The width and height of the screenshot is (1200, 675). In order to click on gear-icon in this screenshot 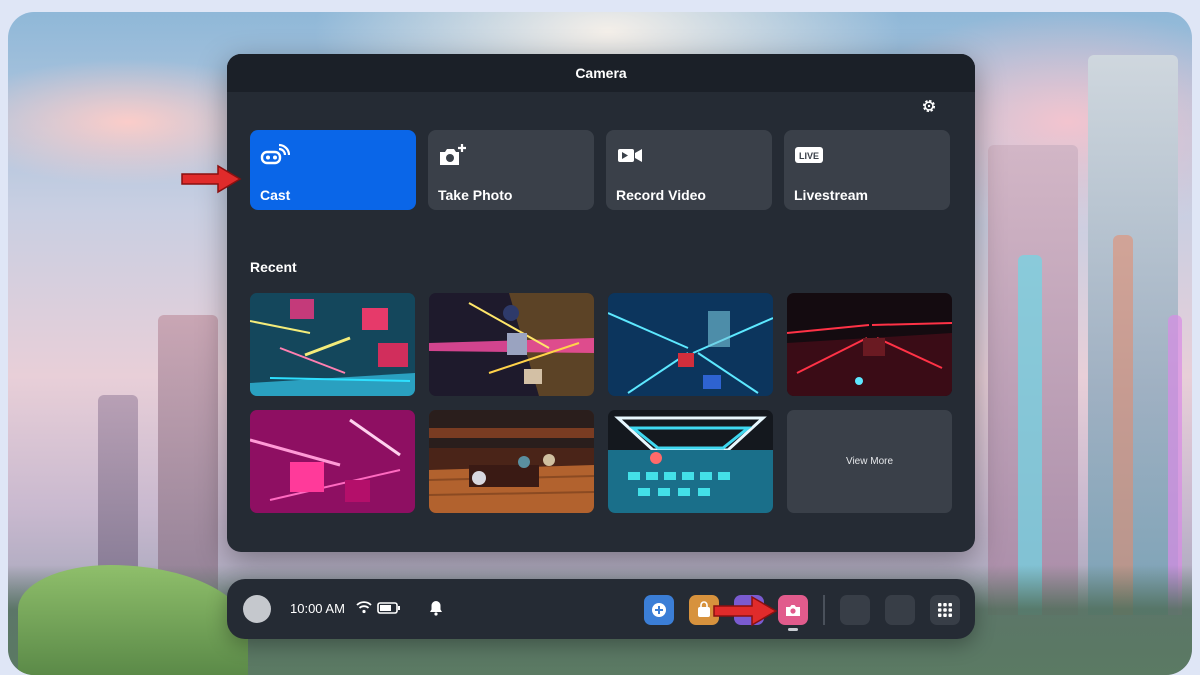, I will do `click(929, 106)`.